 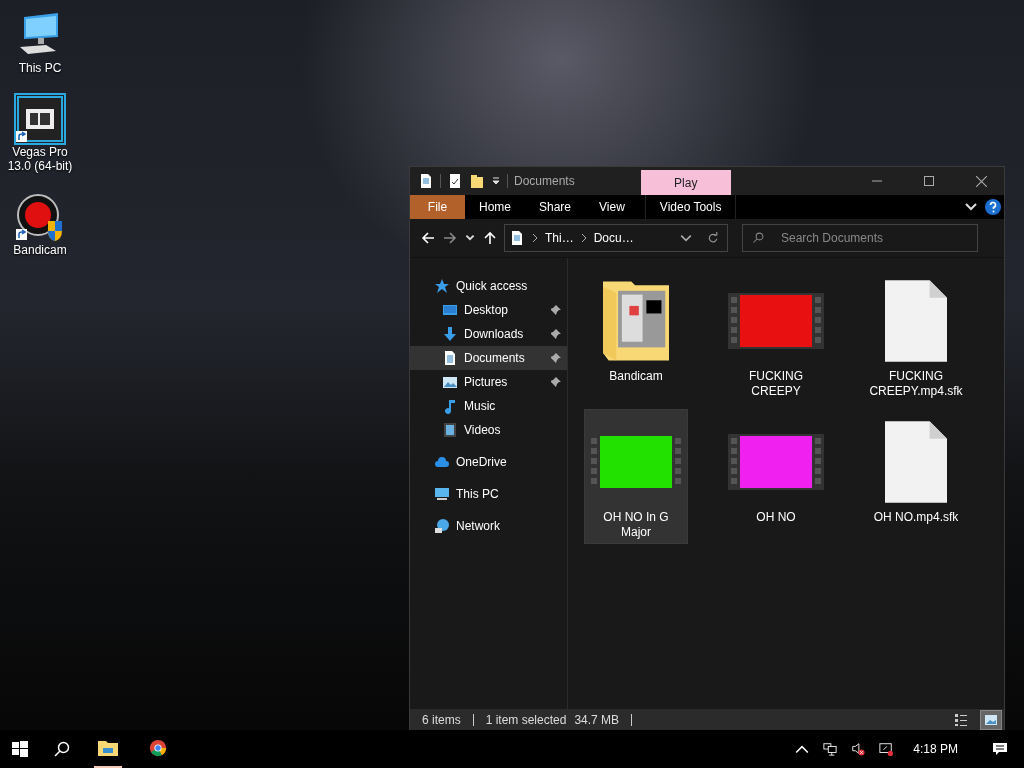 I want to click on file-item: FUCKING CREEPY.mp4.sfk, so click(x=916, y=335).